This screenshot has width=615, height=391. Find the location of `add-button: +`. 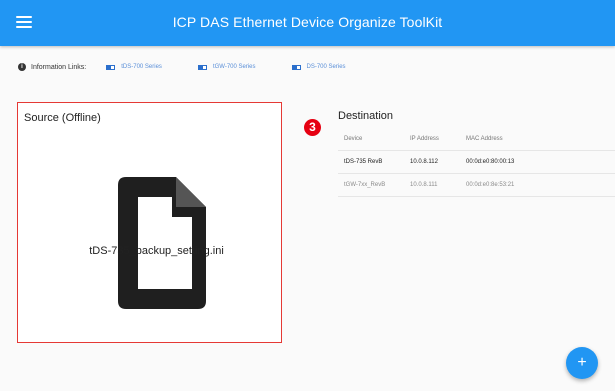

add-button: + is located at coordinates (582, 363).